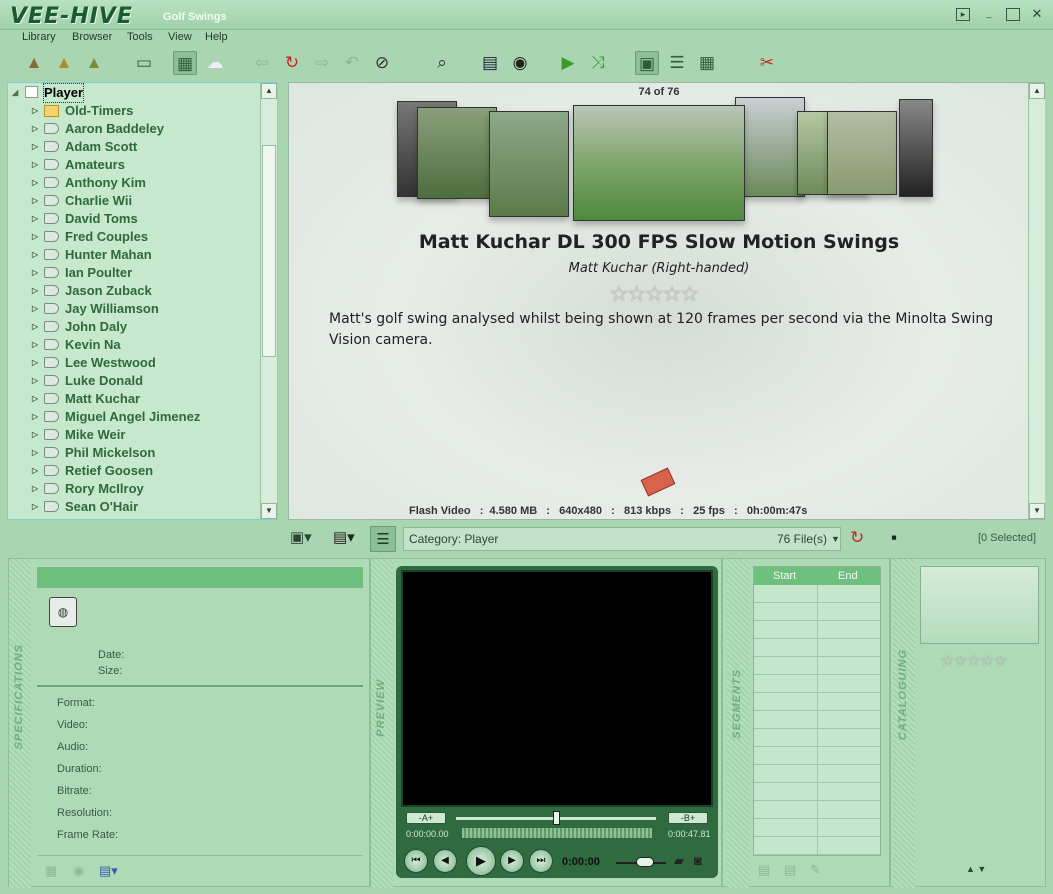  What do you see at coordinates (133, 129) in the screenshot?
I see `tree-item: ▷ Aaron Baddeley` at bounding box center [133, 129].